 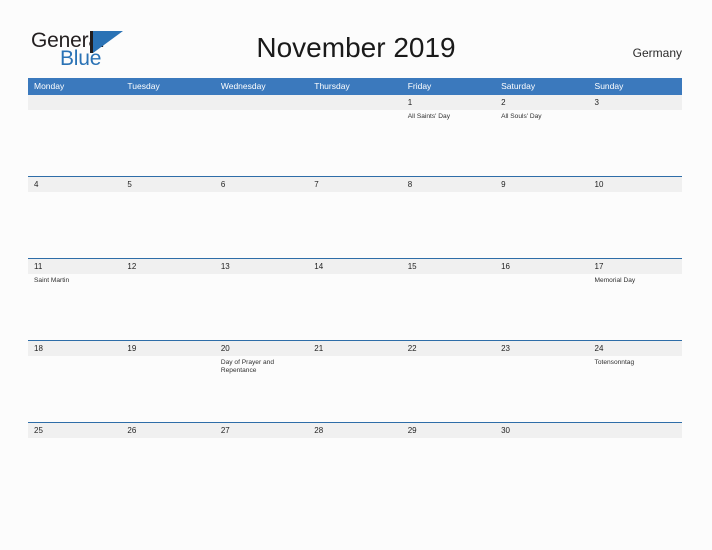 What do you see at coordinates (419, 86) in the screenshot?
I see `weekday-header-friday: Friday` at bounding box center [419, 86].